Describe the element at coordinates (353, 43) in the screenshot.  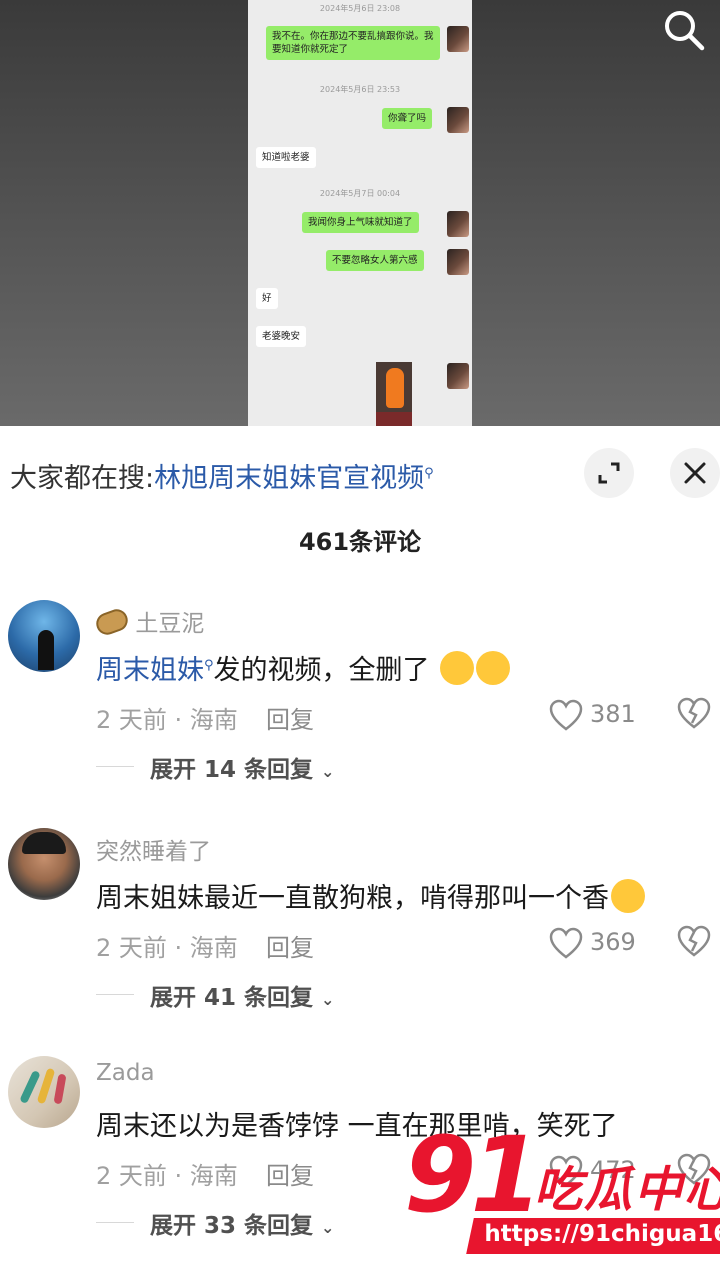
I see `chat-bubble-sent: 我不在。你在那边不要乱搞跟你说。我要知道你就死定了` at that location.